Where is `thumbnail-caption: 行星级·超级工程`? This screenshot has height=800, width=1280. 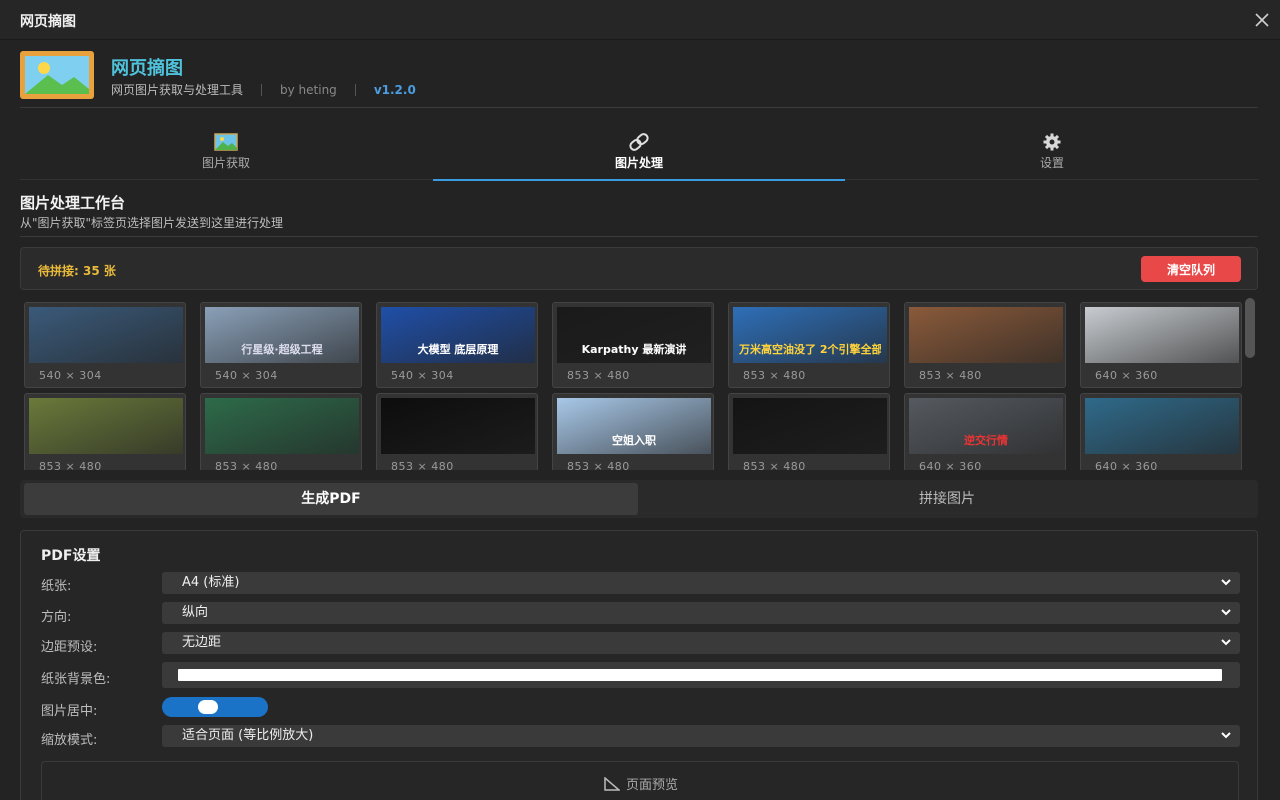
thumbnail-caption: 行星级·超级工程 is located at coordinates (282, 349).